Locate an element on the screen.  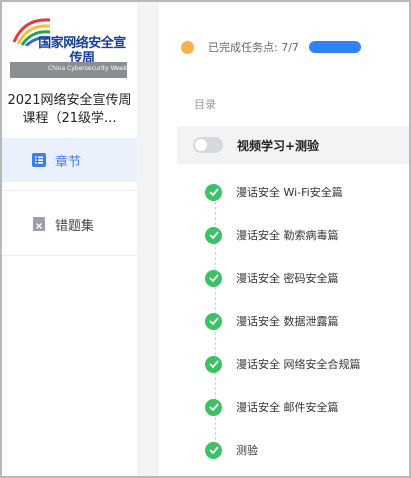
lesson-item: 测验 is located at coordinates (231, 450).